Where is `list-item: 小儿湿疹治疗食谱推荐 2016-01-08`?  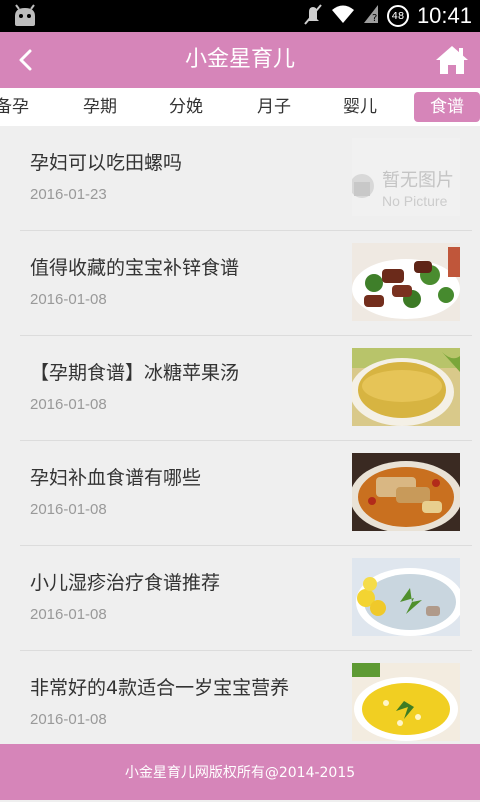 list-item: 小儿湿疹治疗食谱推荐 2016-01-08 is located at coordinates (240, 598).